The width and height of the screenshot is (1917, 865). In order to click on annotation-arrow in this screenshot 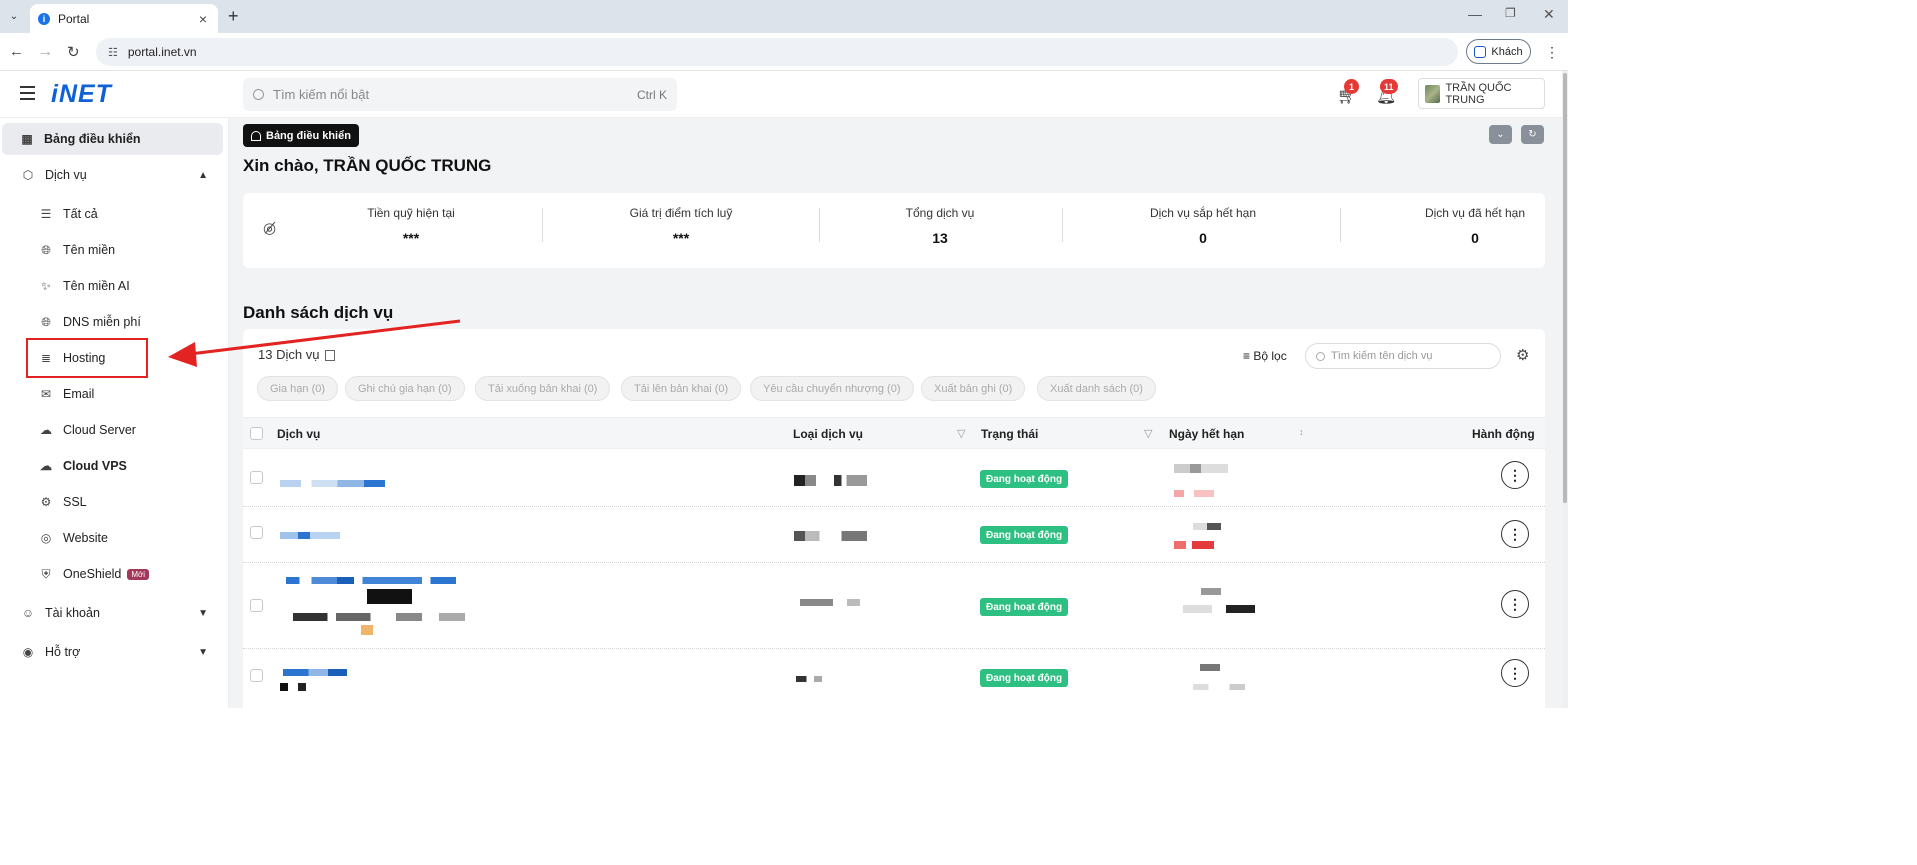, I will do `click(314, 343)`.